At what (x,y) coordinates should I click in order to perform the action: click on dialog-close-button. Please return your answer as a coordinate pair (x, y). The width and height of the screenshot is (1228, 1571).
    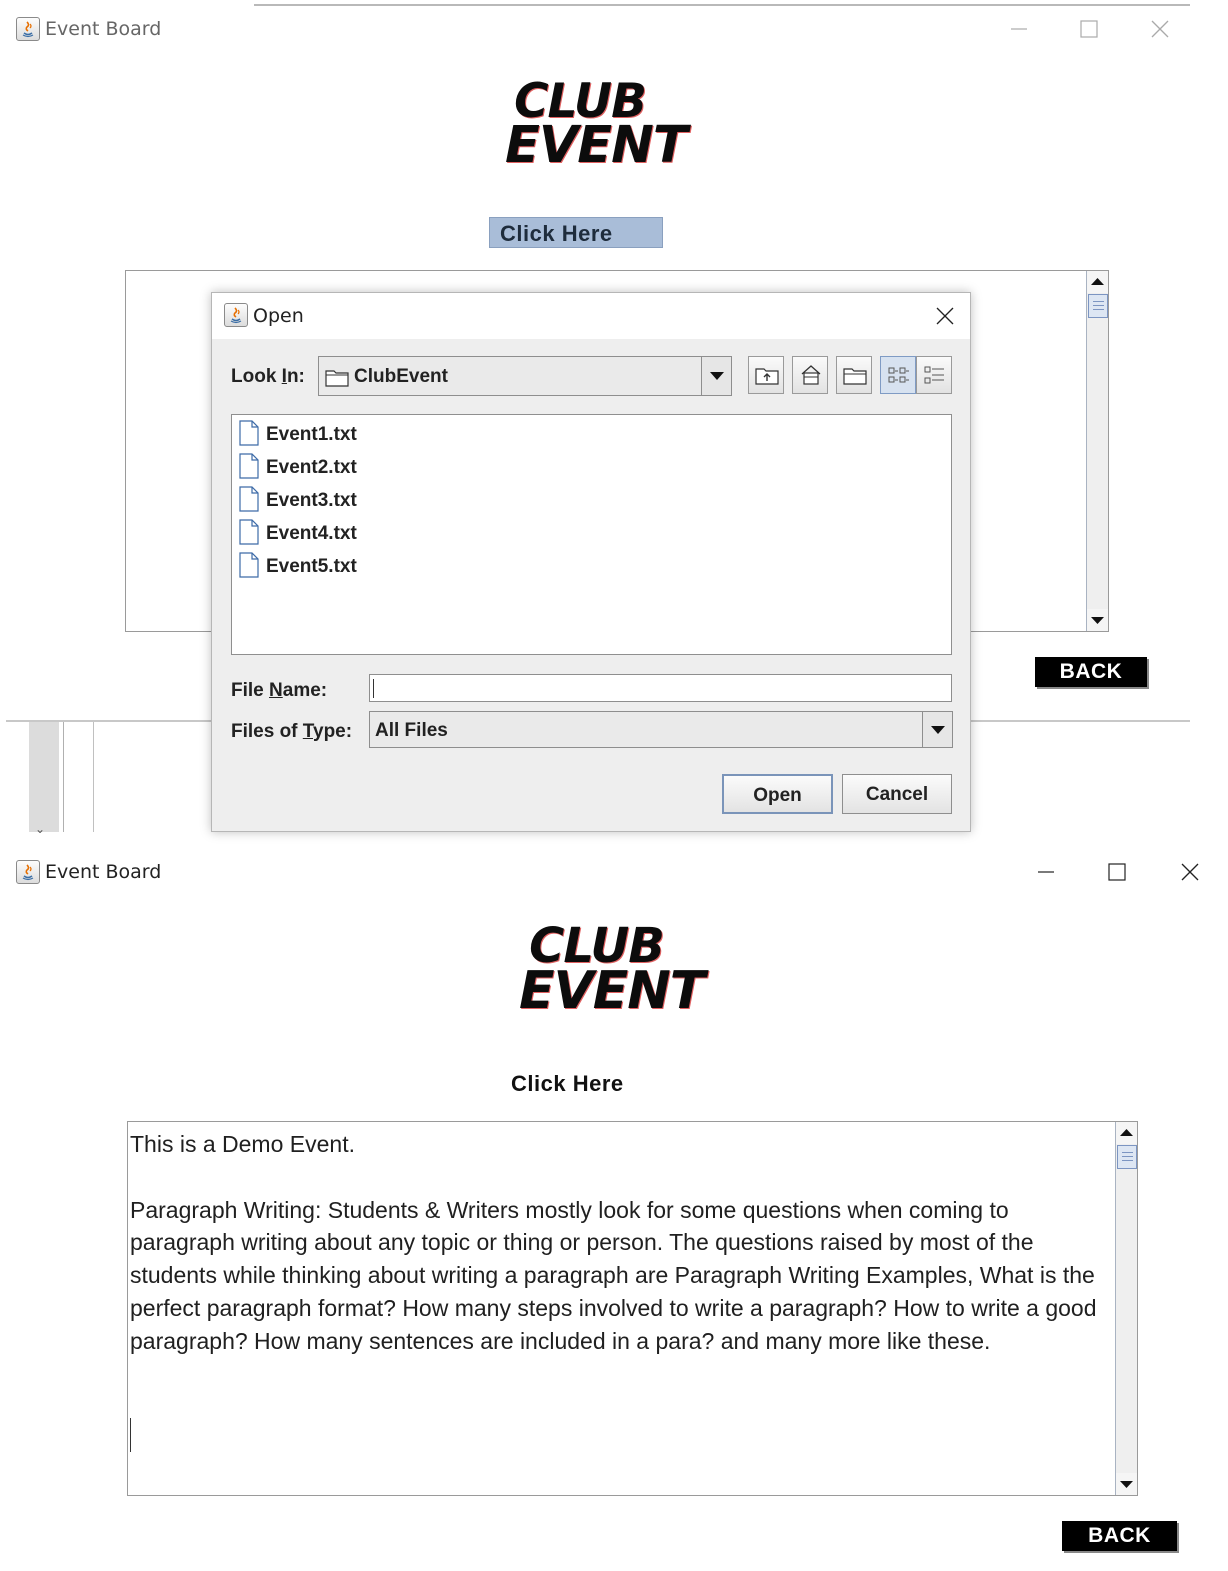
    Looking at the image, I should click on (945, 316).